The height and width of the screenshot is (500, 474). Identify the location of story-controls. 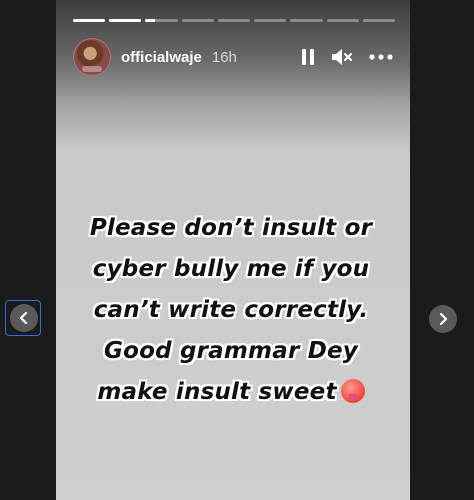
(347, 57).